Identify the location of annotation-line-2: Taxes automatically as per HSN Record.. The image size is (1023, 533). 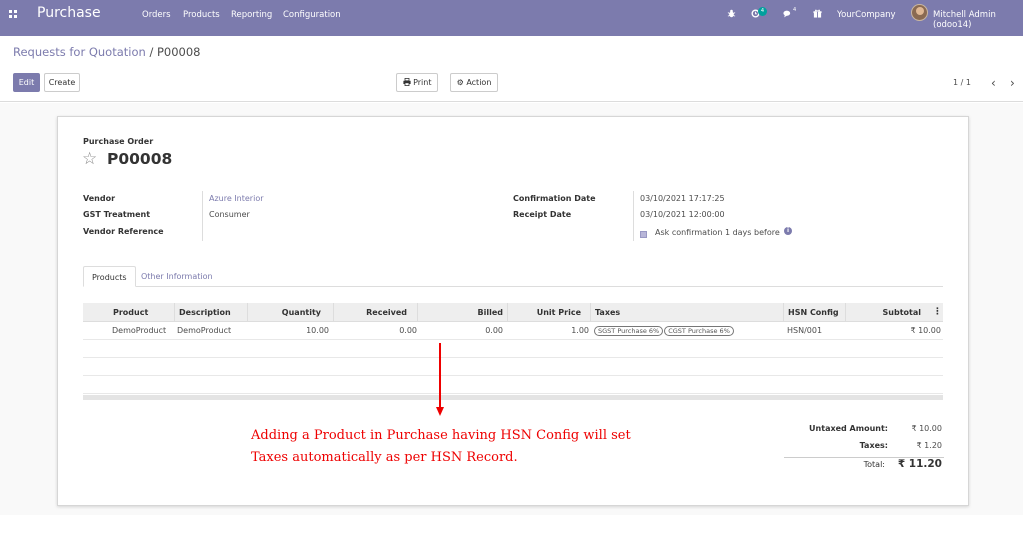
(384, 457).